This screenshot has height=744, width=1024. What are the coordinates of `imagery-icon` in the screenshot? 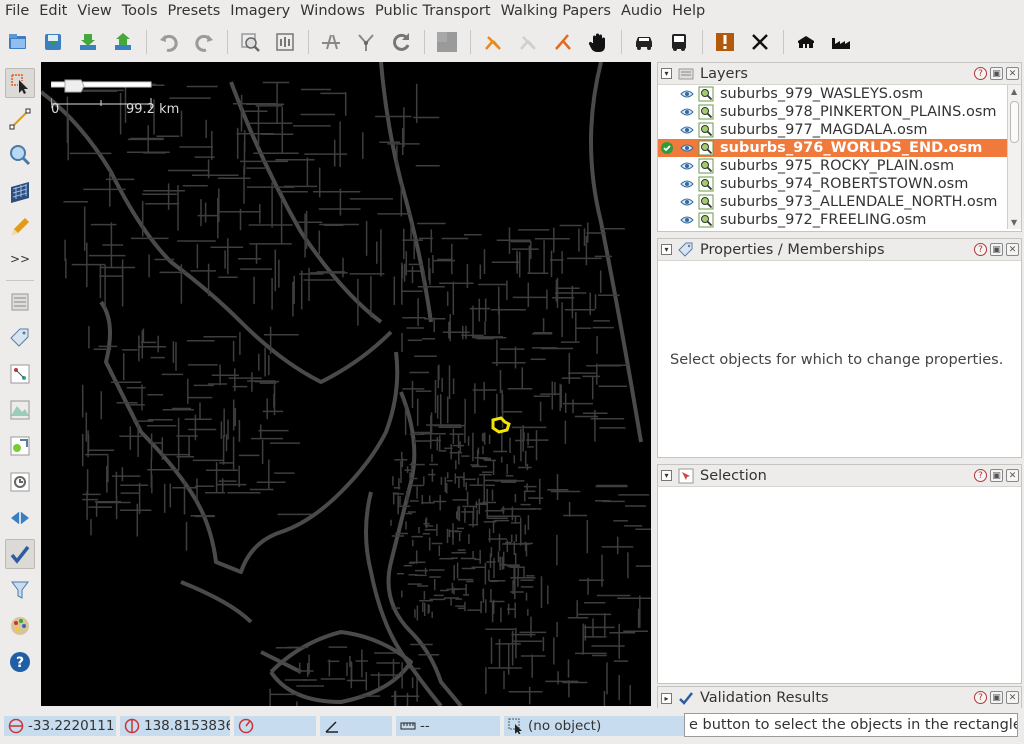 It's located at (447, 42).